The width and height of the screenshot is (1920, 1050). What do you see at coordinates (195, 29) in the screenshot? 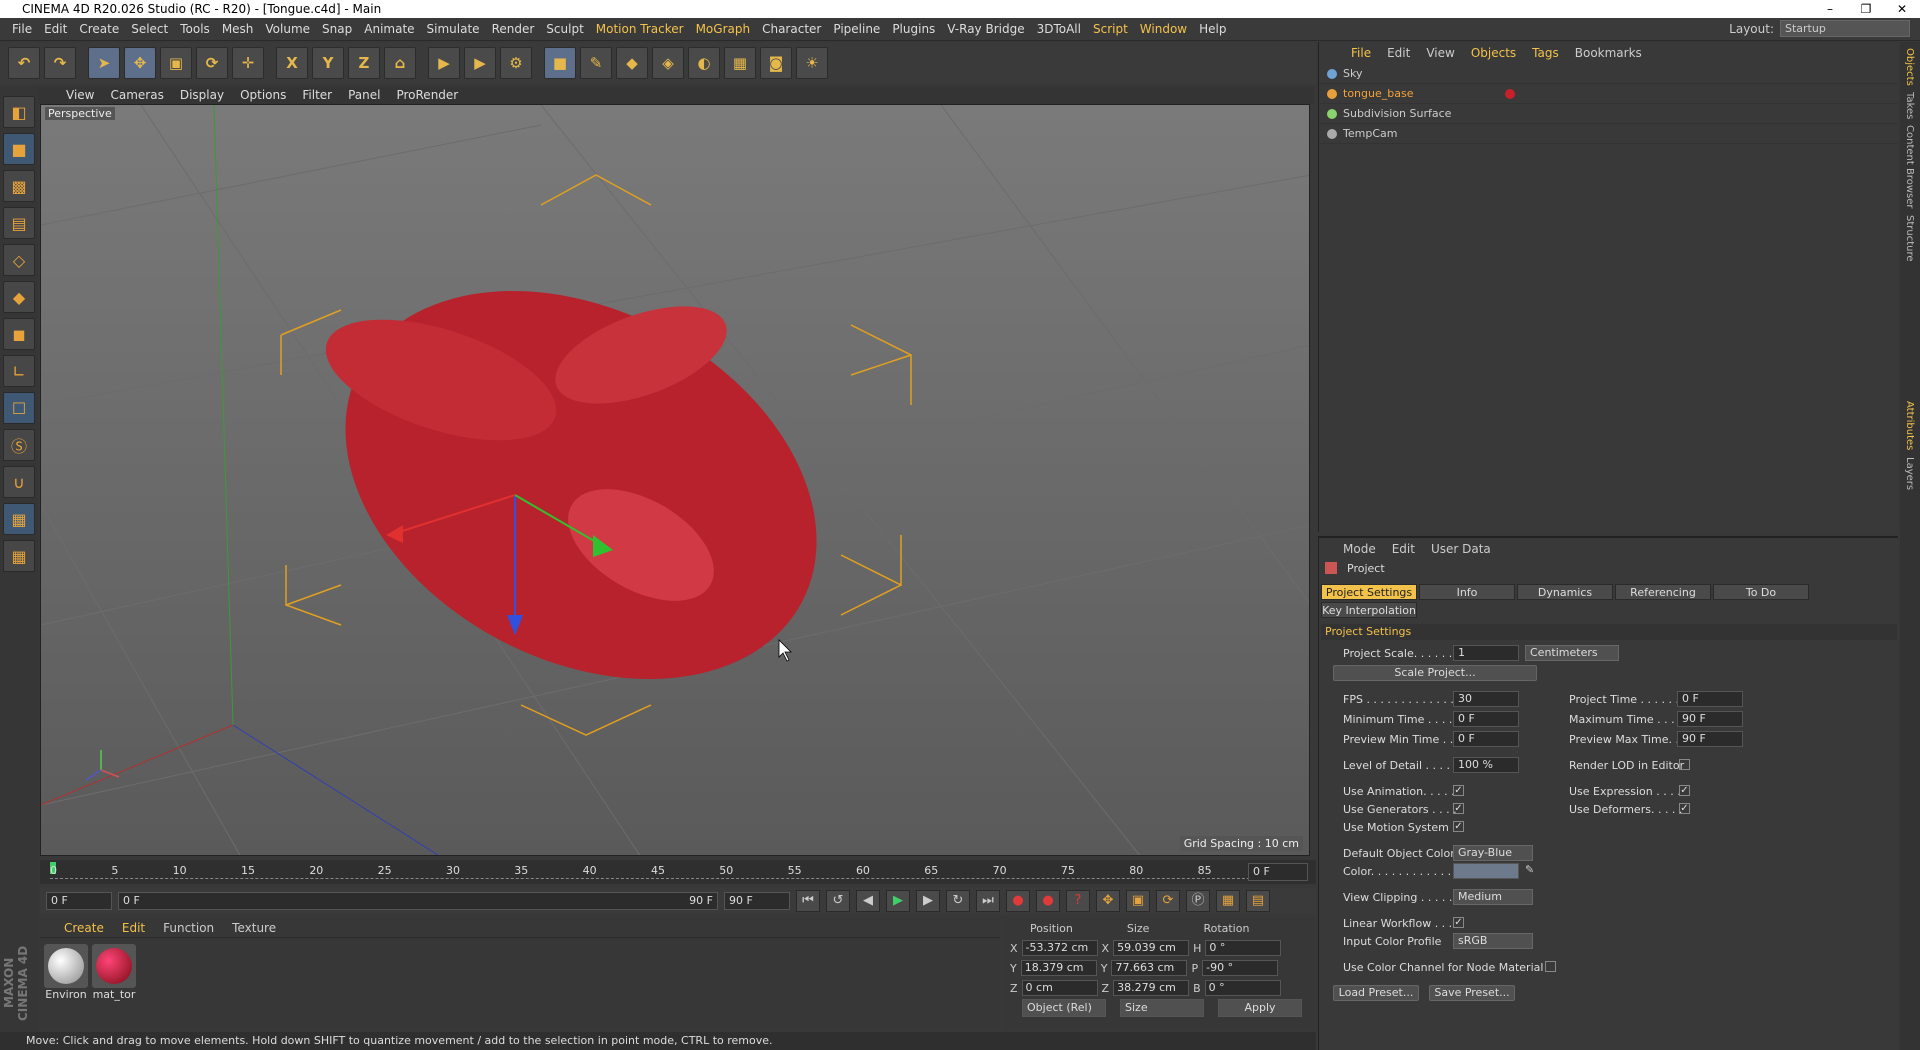
I see `menu-tools: Tools` at bounding box center [195, 29].